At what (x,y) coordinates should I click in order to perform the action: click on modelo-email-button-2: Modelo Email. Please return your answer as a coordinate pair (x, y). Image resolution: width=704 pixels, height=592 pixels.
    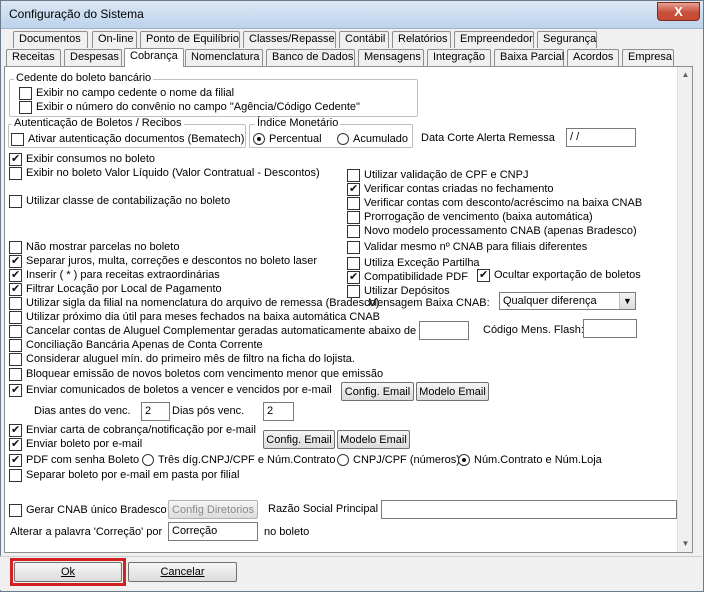
    Looking at the image, I should click on (373, 439).